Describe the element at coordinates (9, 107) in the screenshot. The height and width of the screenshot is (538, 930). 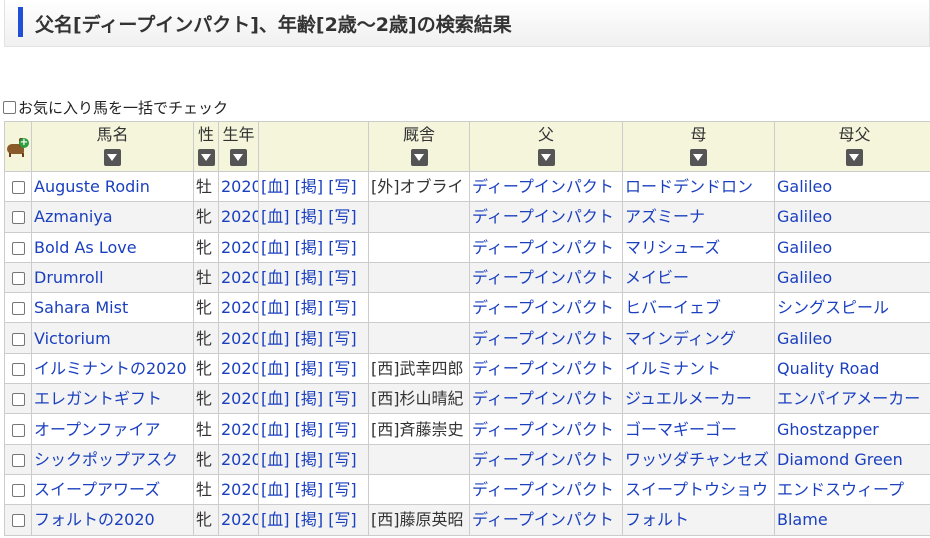
I see `check-all-checkbox` at that location.